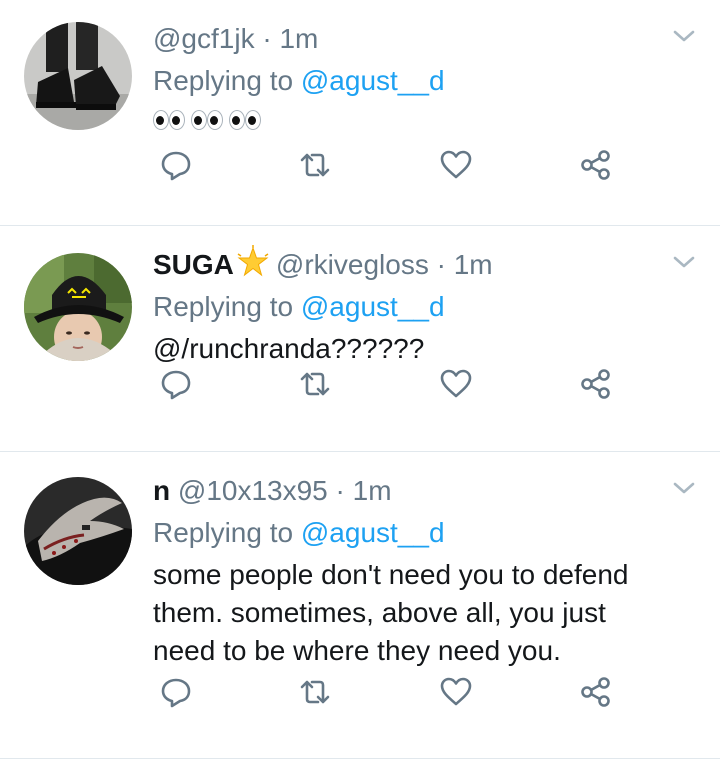 This screenshot has width=720, height=766. What do you see at coordinates (174, 490) in the screenshot?
I see `handle-spacer` at bounding box center [174, 490].